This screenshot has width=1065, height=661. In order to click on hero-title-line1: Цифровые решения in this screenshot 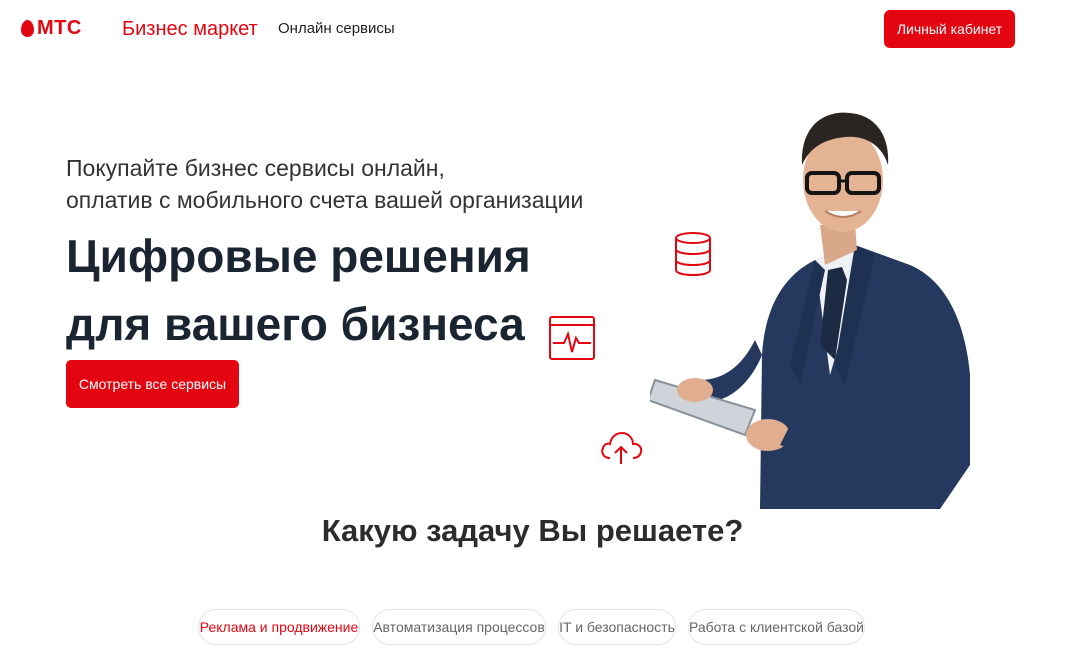, I will do `click(298, 256)`.